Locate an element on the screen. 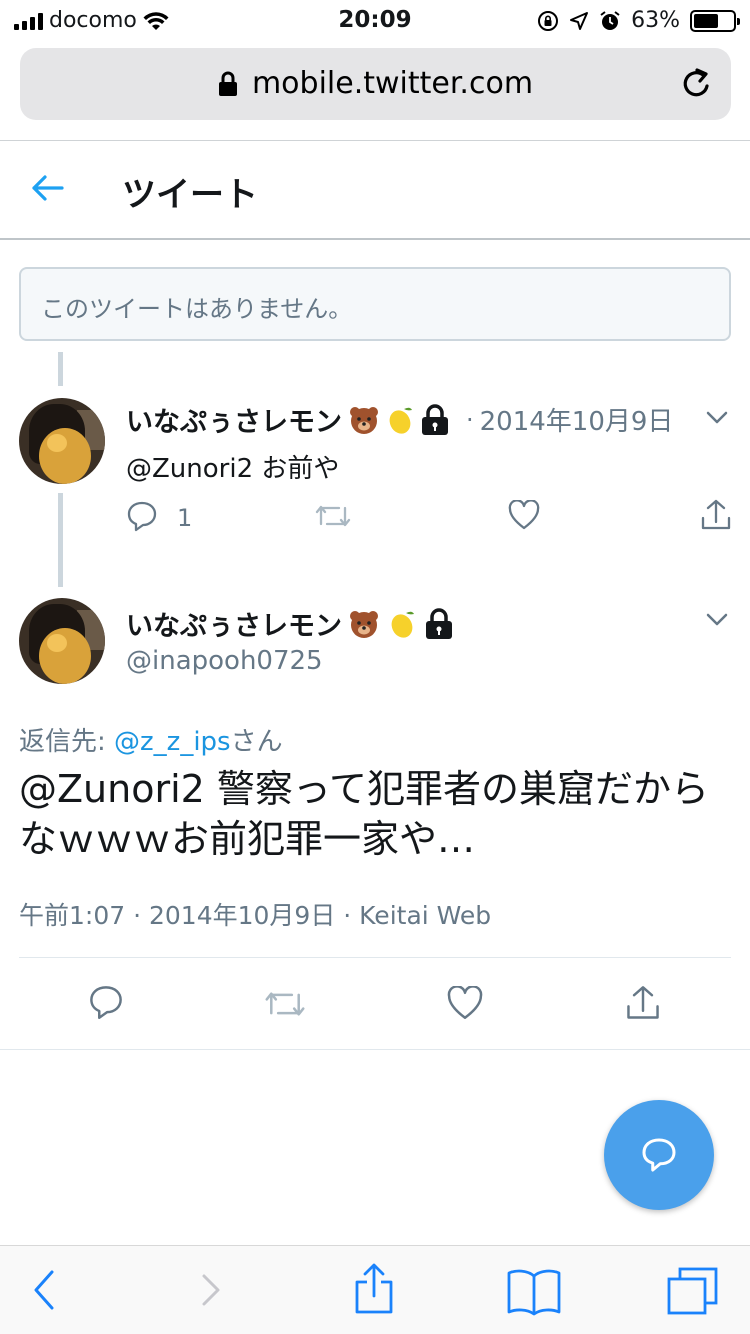 This screenshot has height=1334, width=750. url-text: mobile.twitter.com is located at coordinates (392, 83).